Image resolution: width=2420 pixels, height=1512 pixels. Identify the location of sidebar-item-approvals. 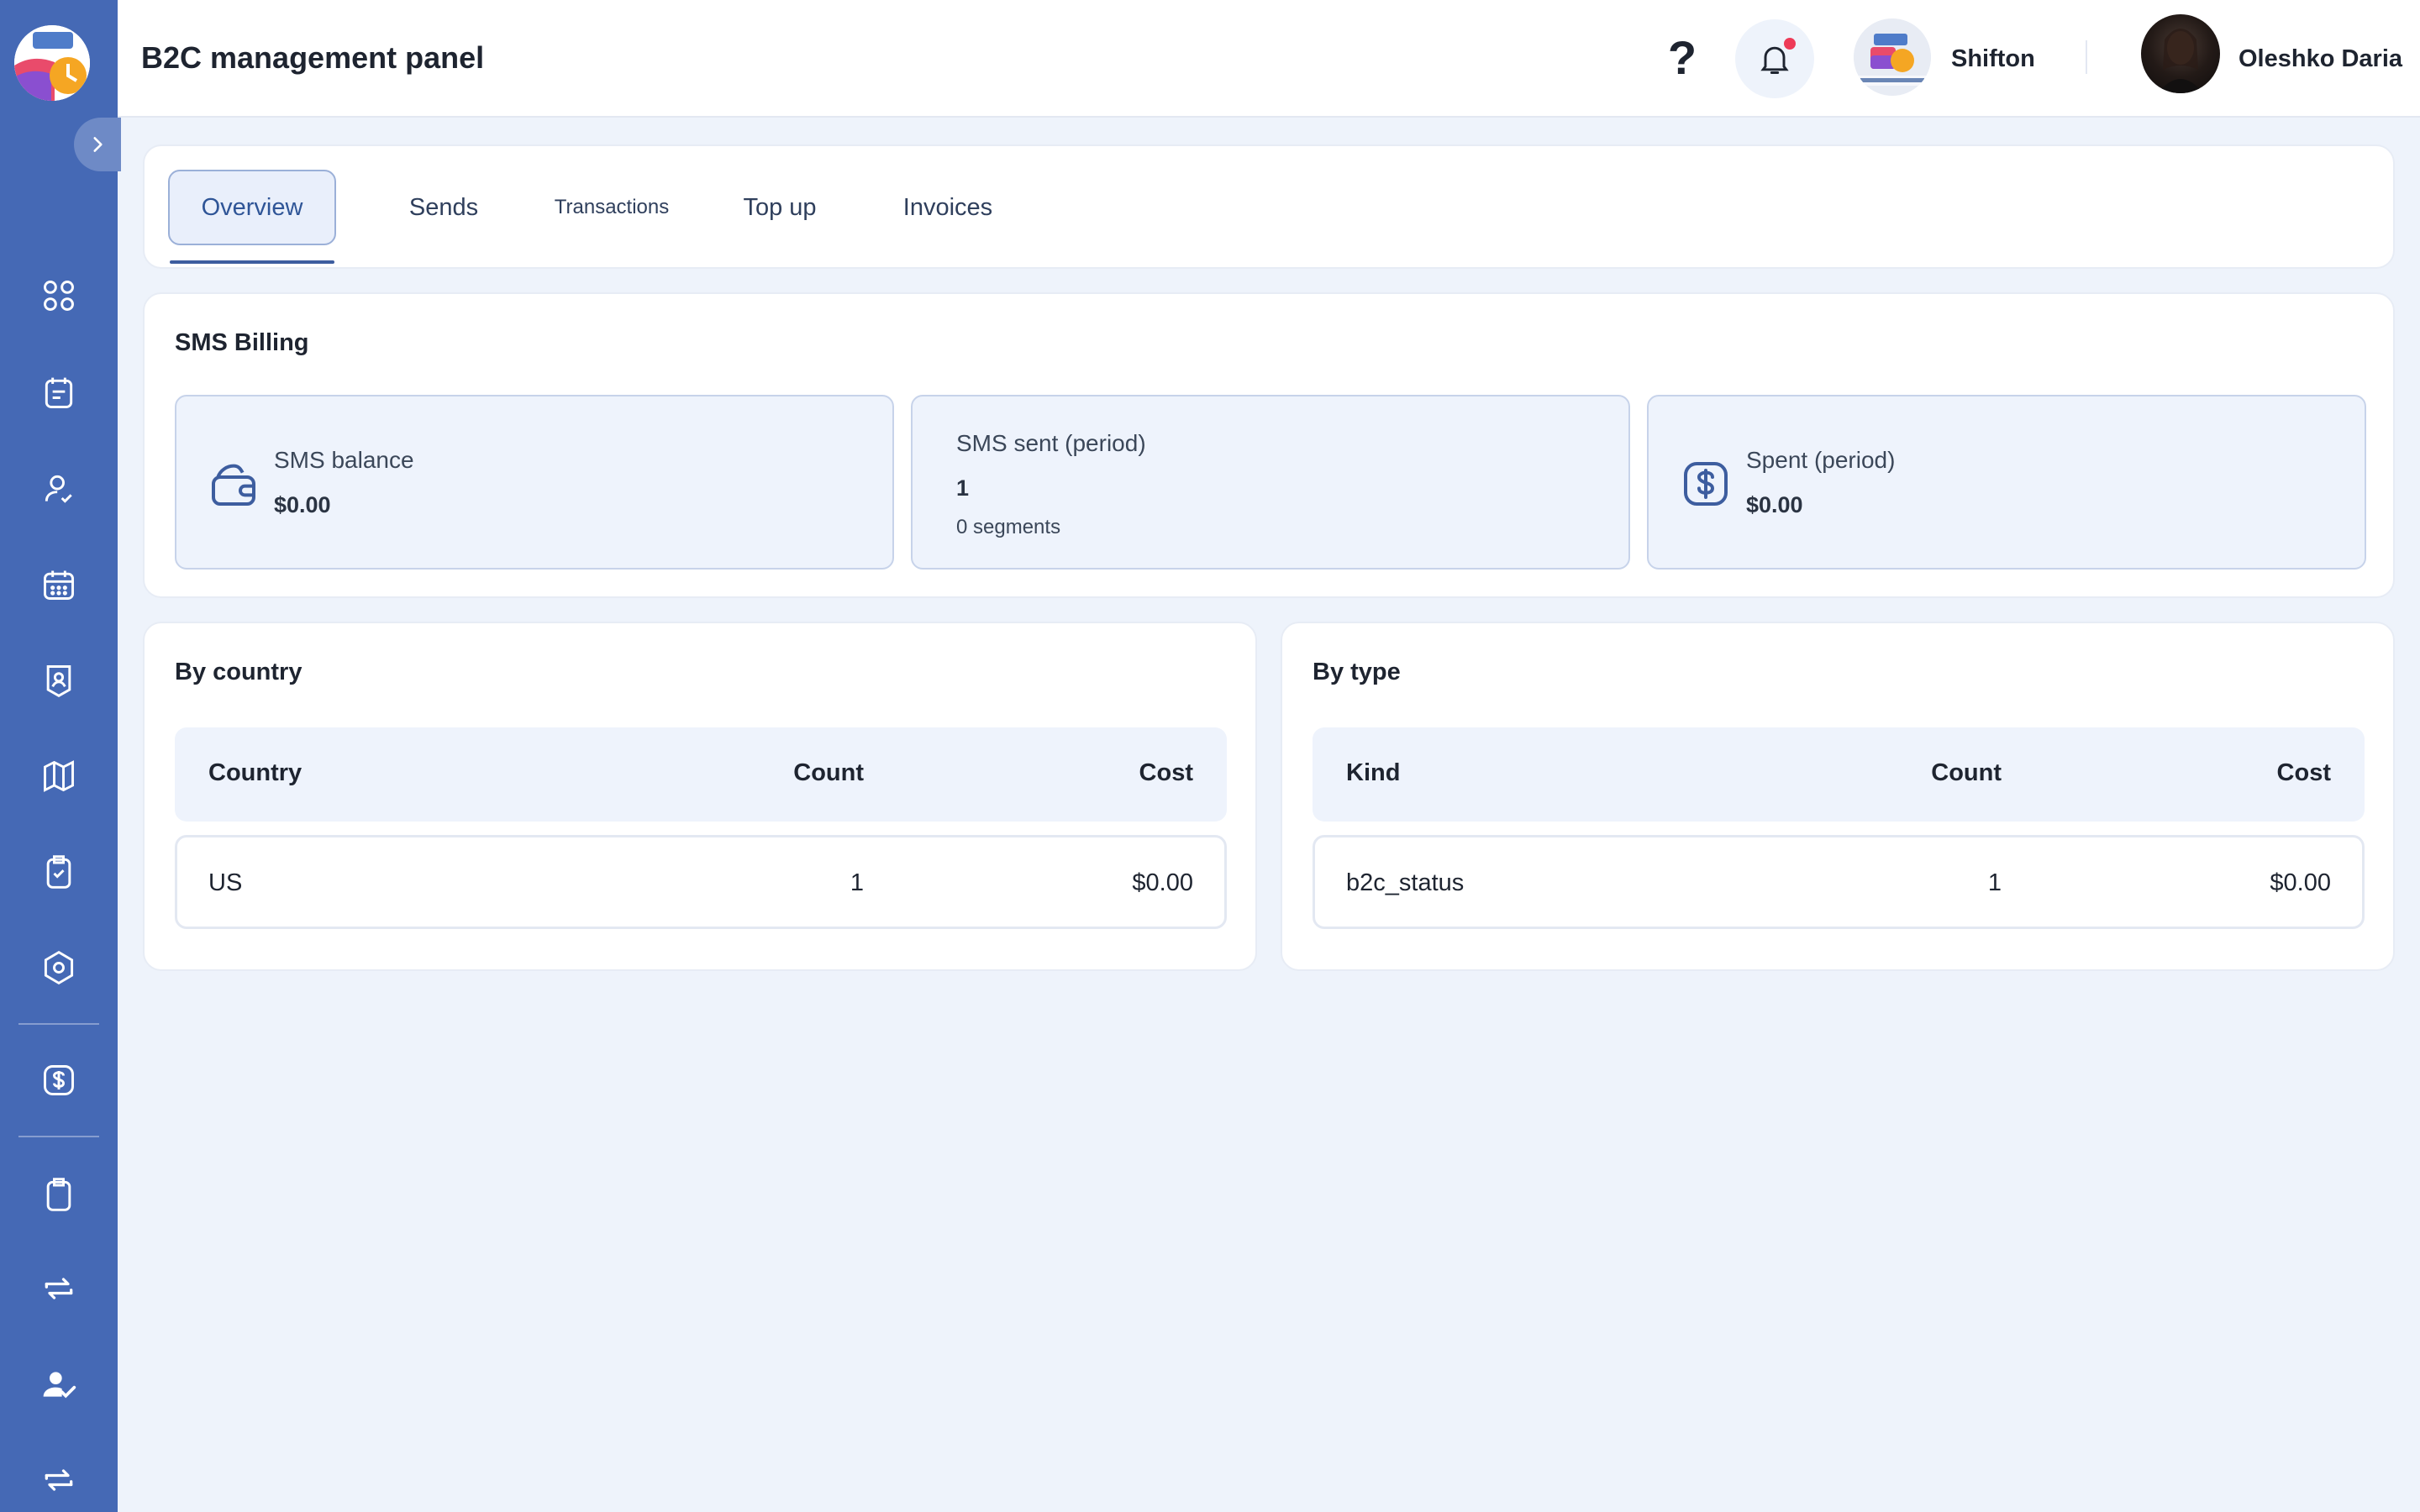
(59, 1384).